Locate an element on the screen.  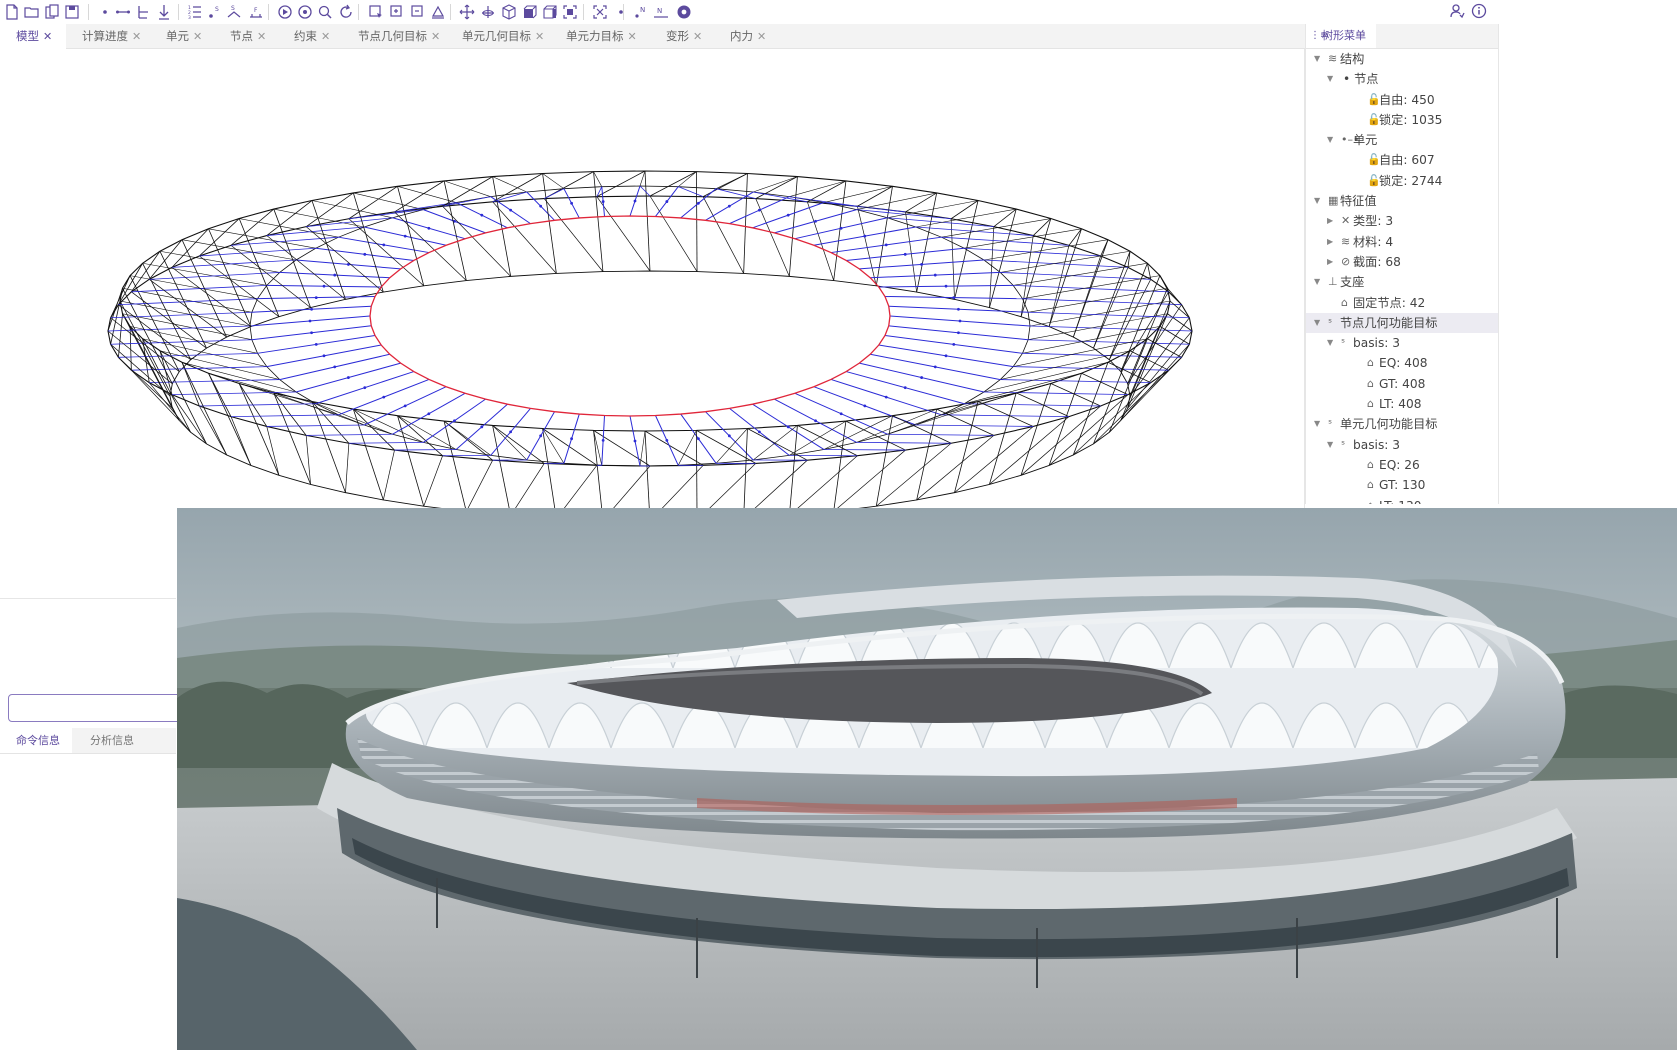
constraint-icon is located at coordinates (143, 12).